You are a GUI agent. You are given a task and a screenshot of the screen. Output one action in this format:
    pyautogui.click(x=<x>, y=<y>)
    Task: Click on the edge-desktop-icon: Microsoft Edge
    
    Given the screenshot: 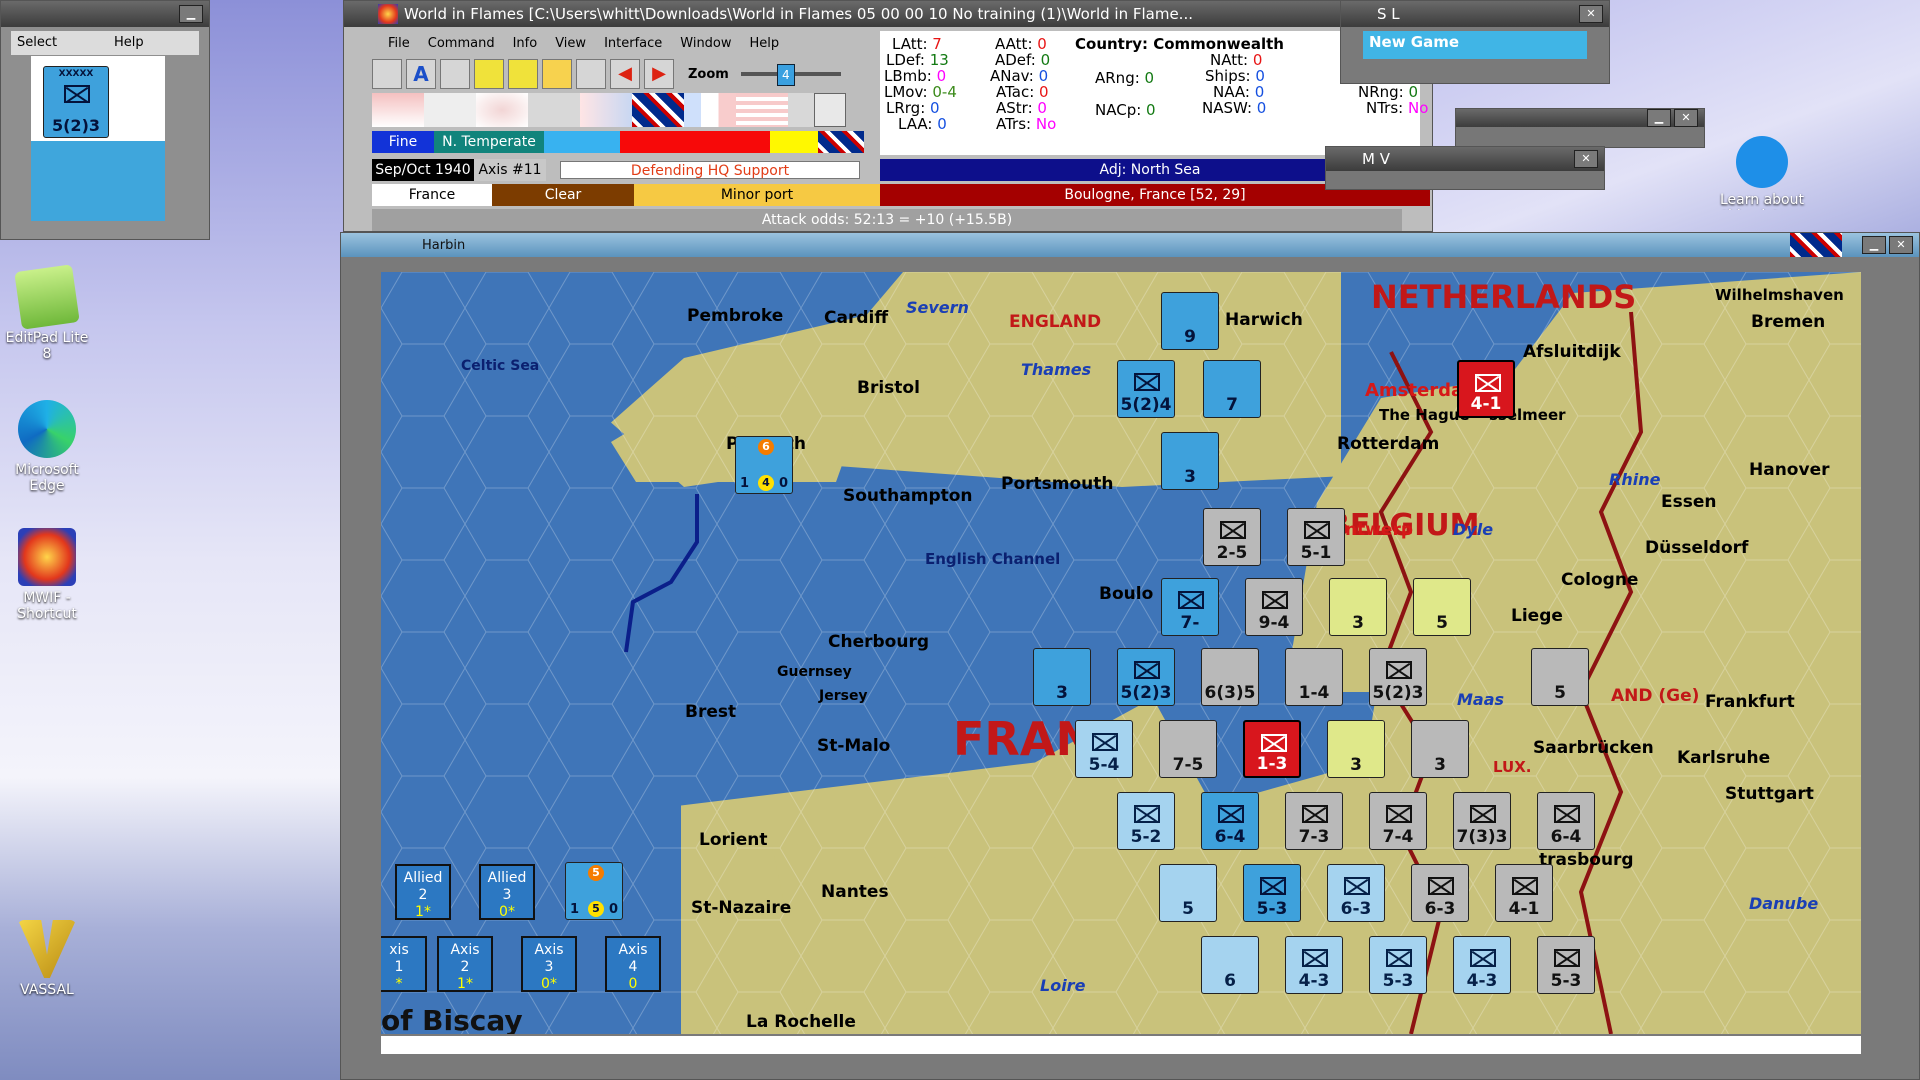 What is the action you would take?
    pyautogui.click(x=47, y=447)
    